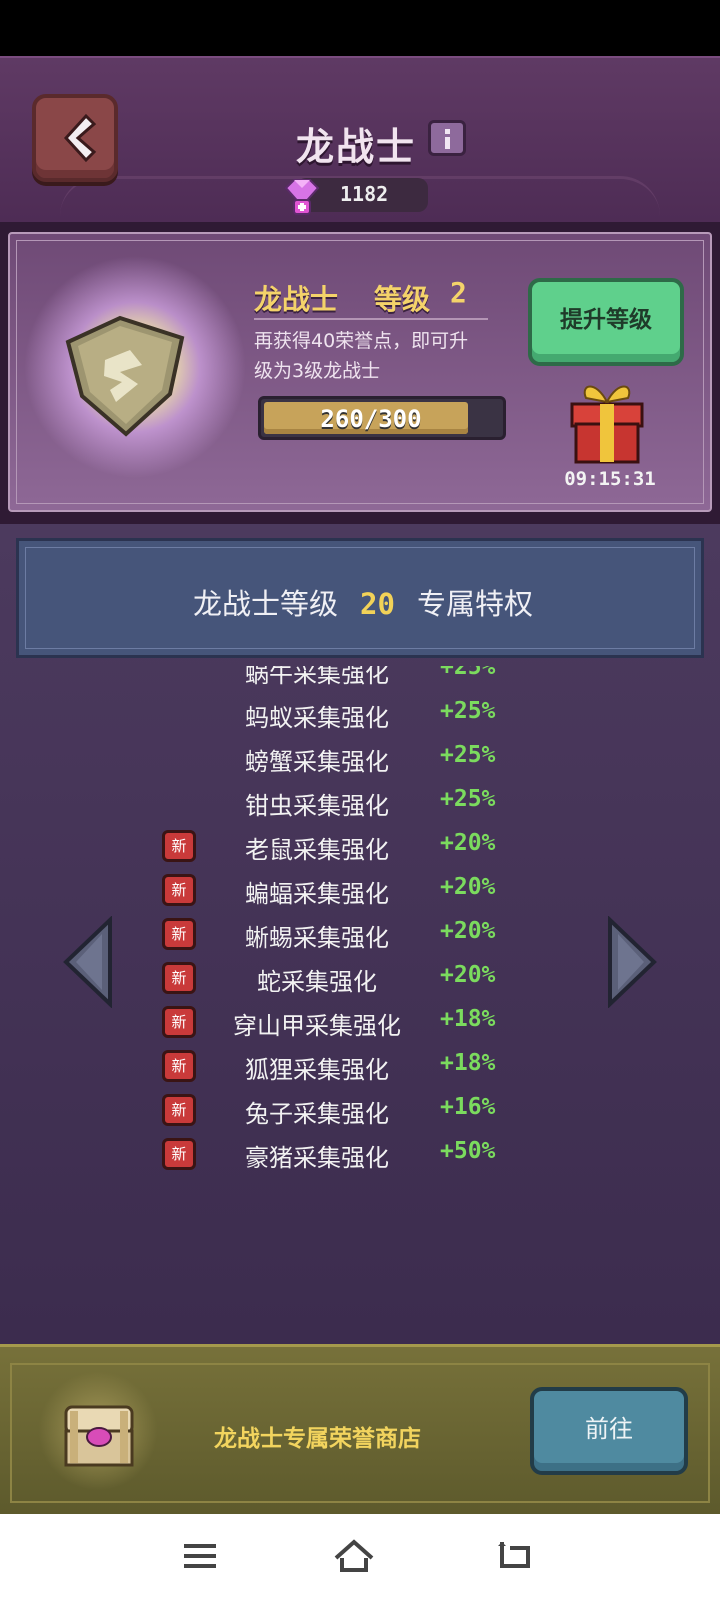  What do you see at coordinates (468, 1107) in the screenshot?
I see `perk-percent: +16%` at bounding box center [468, 1107].